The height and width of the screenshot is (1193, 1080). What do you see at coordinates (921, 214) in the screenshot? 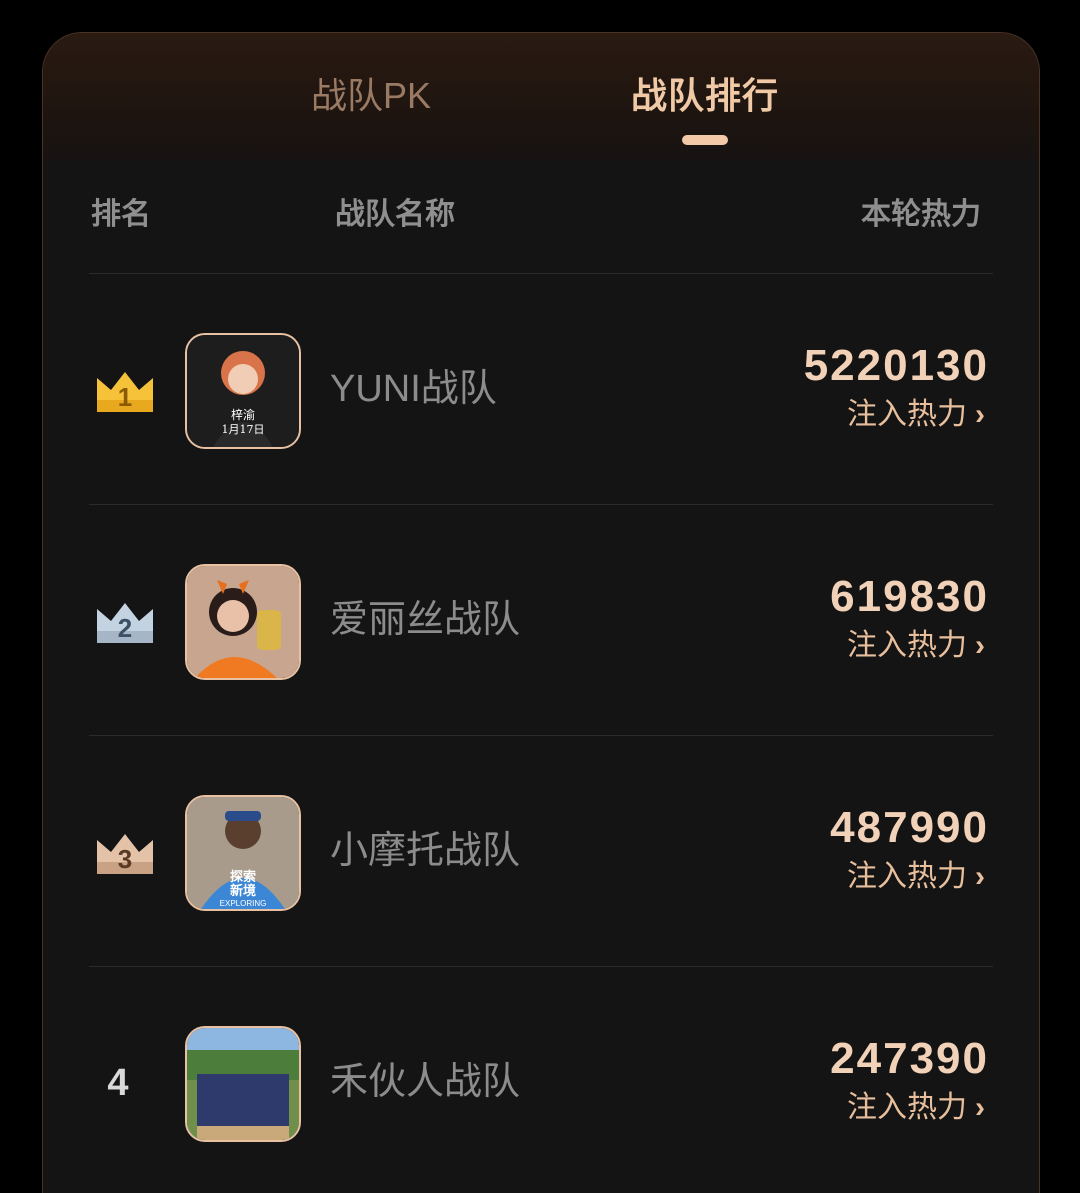
I see `header-heat: 本轮热力` at bounding box center [921, 214].